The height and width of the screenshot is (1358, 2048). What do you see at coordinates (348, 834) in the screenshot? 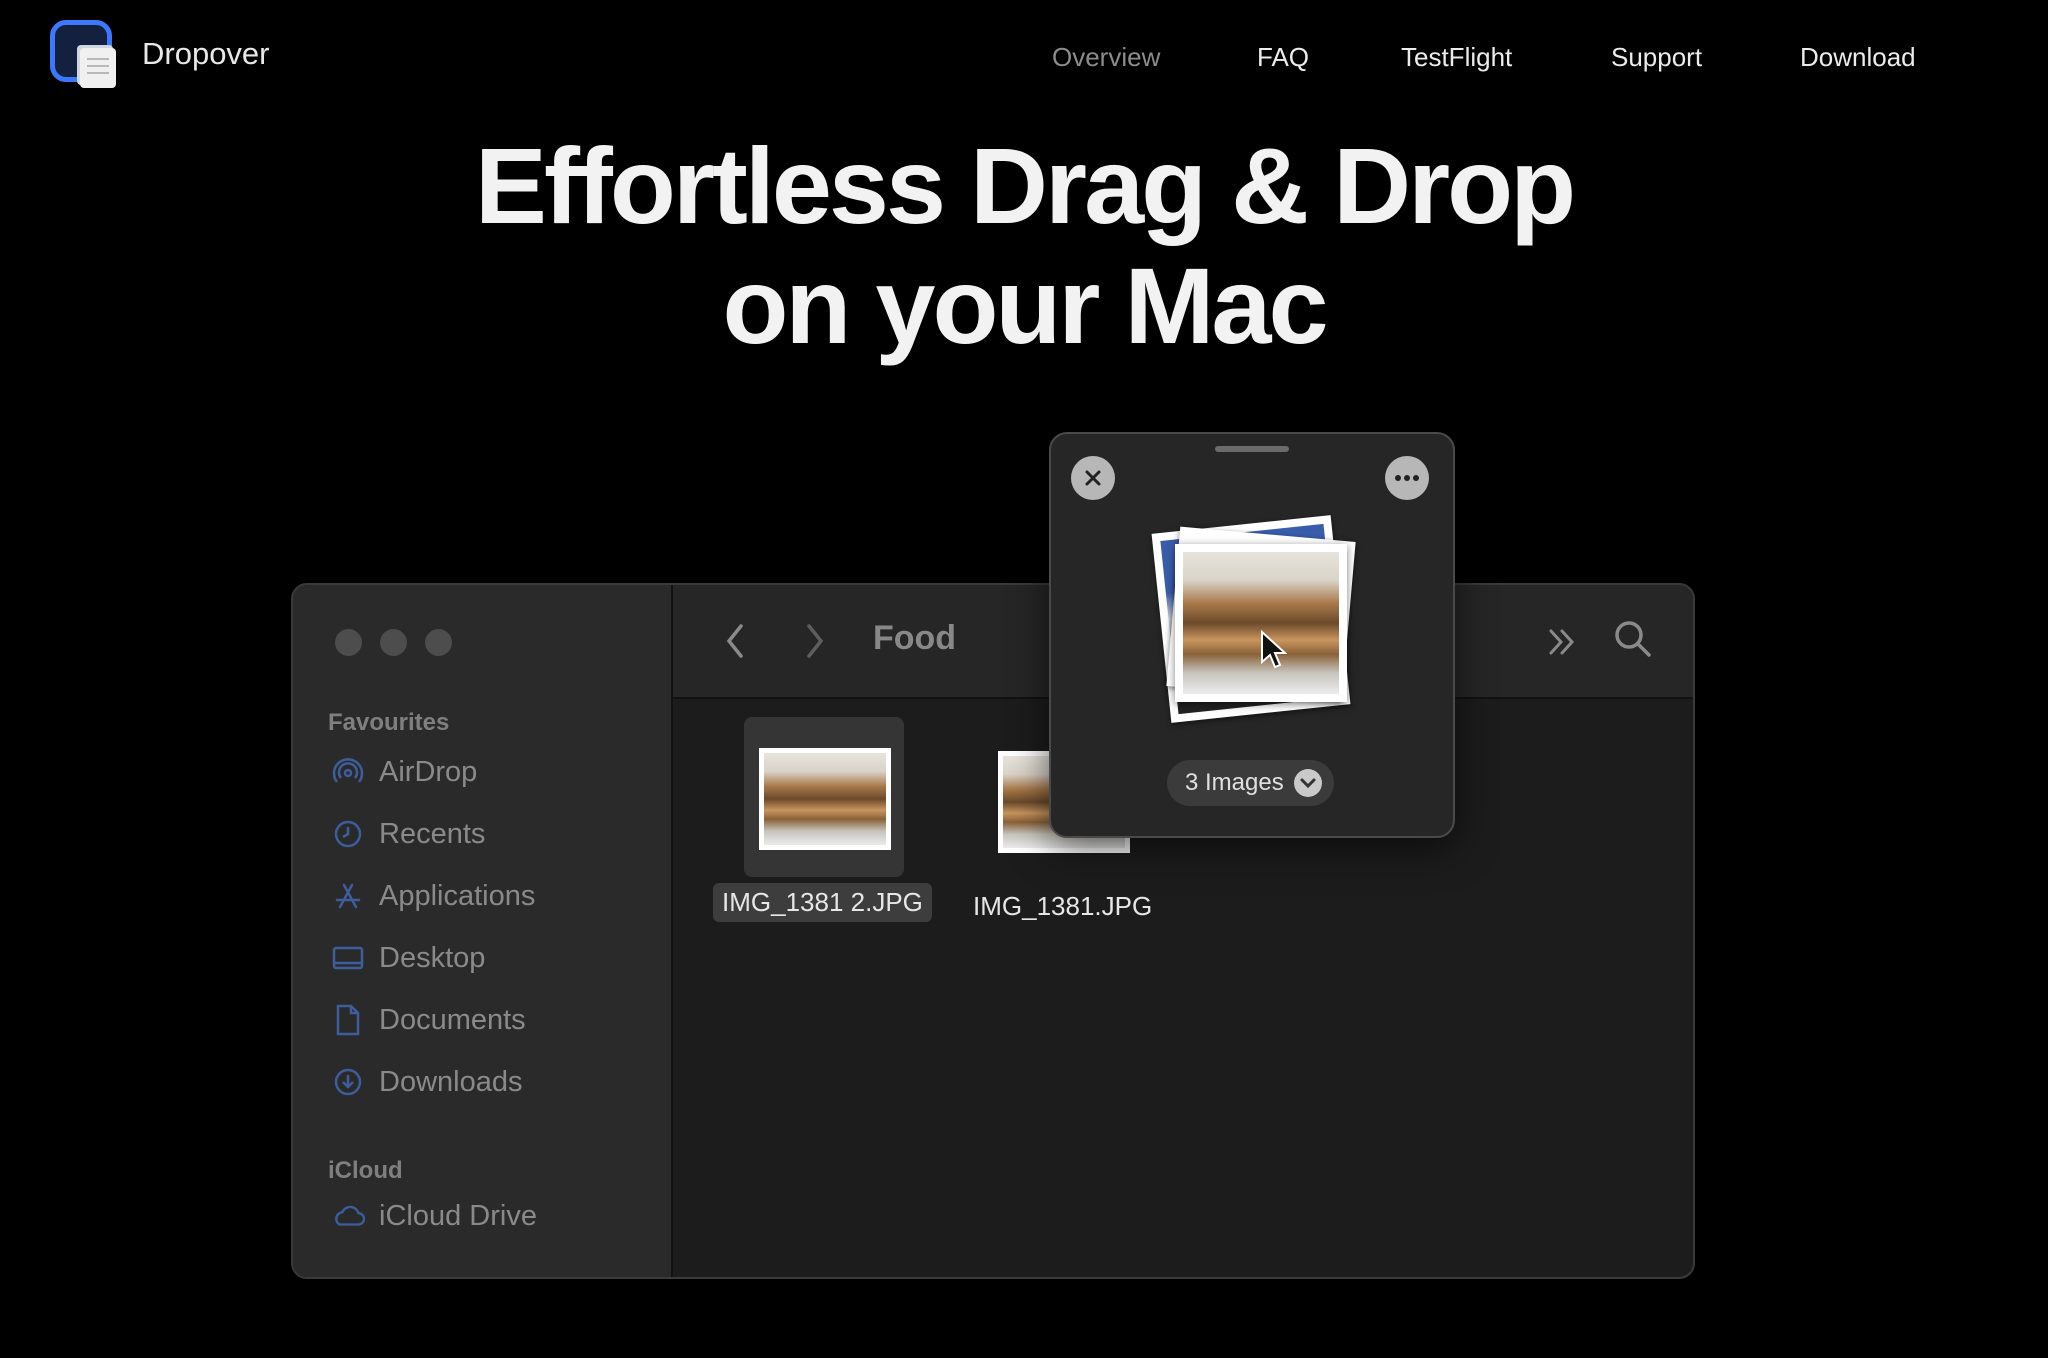
I see `clock-icon` at bounding box center [348, 834].